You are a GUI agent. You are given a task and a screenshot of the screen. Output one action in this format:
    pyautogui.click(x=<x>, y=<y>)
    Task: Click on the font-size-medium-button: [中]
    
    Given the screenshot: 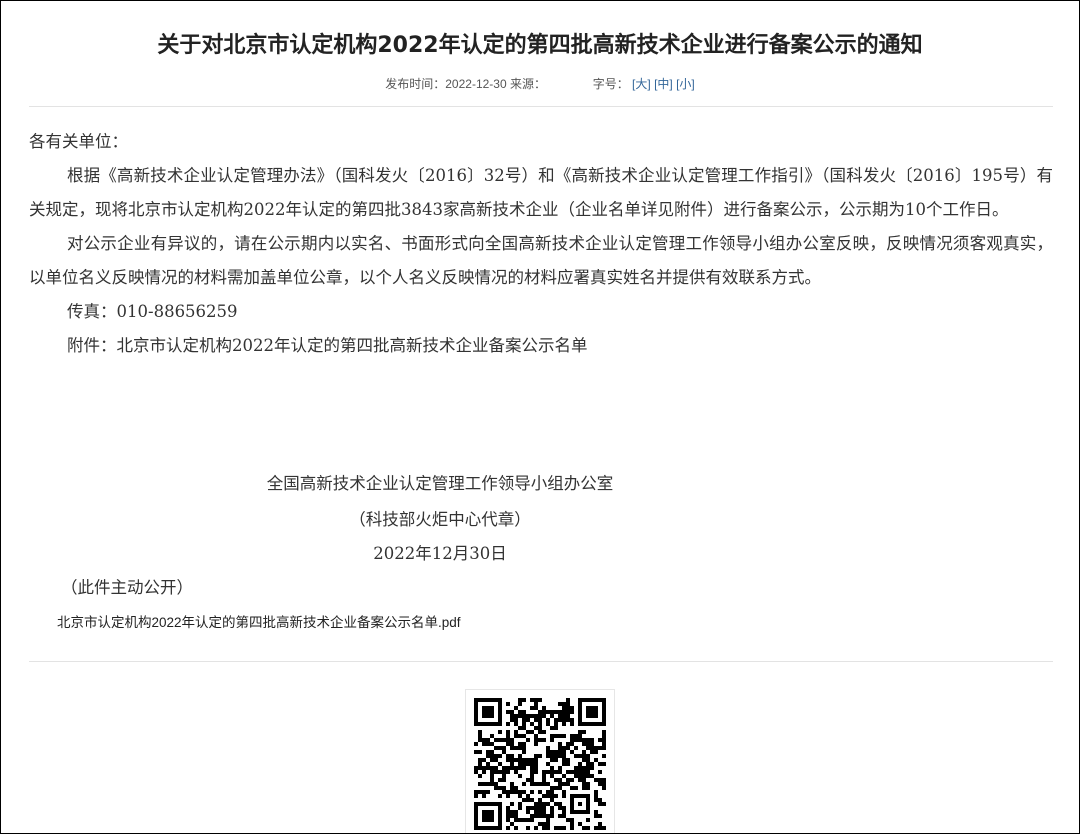 What is the action you would take?
    pyautogui.click(x=663, y=84)
    